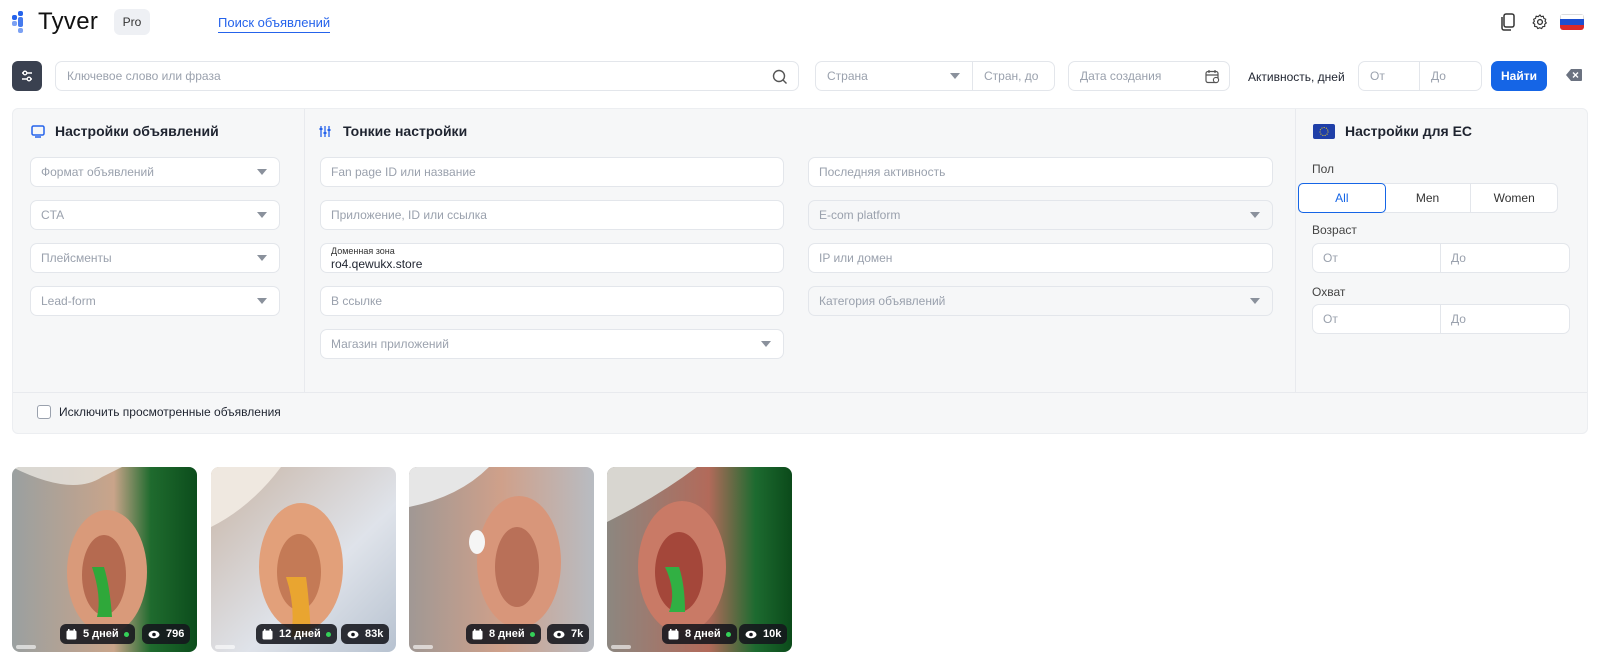 The height and width of the screenshot is (669, 1600). What do you see at coordinates (772, 634) in the screenshot?
I see `views-value: 10k` at bounding box center [772, 634].